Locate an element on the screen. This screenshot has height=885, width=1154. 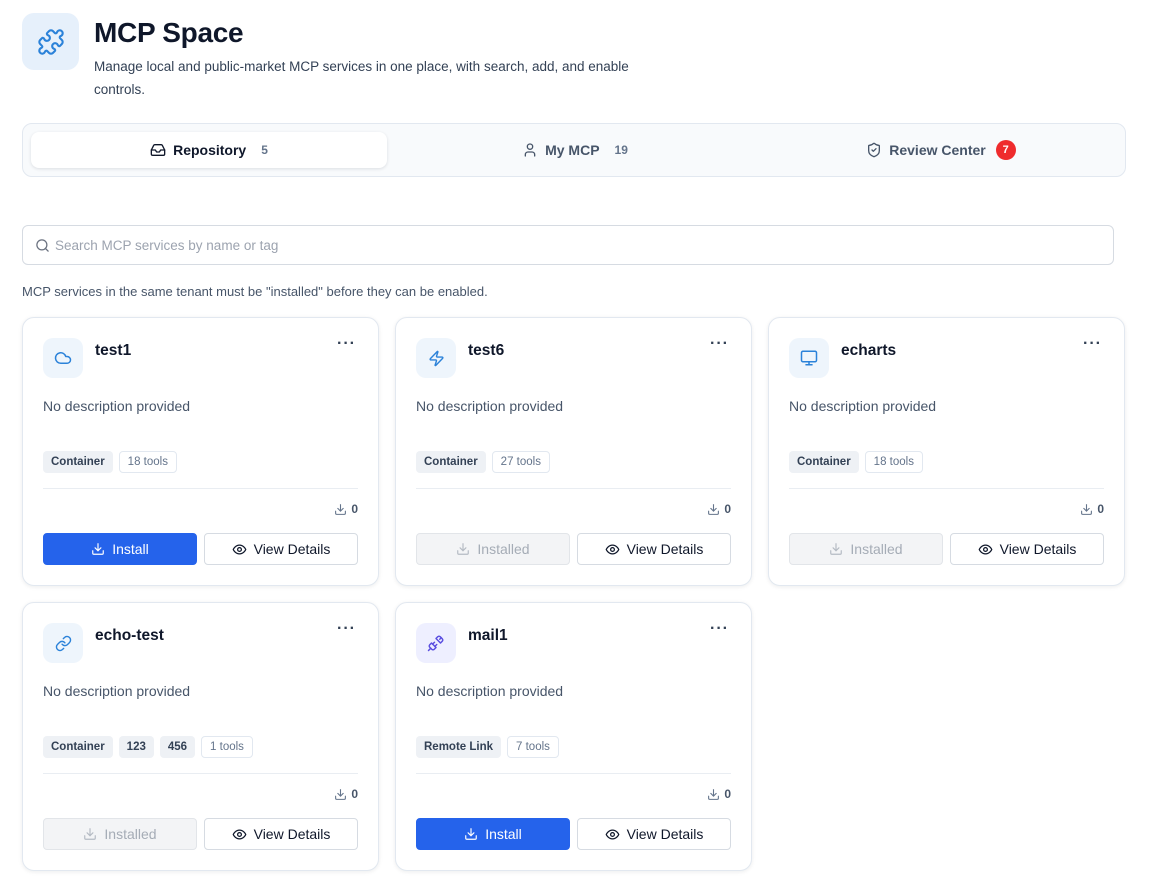
card-title: echarts is located at coordinates (869, 350).